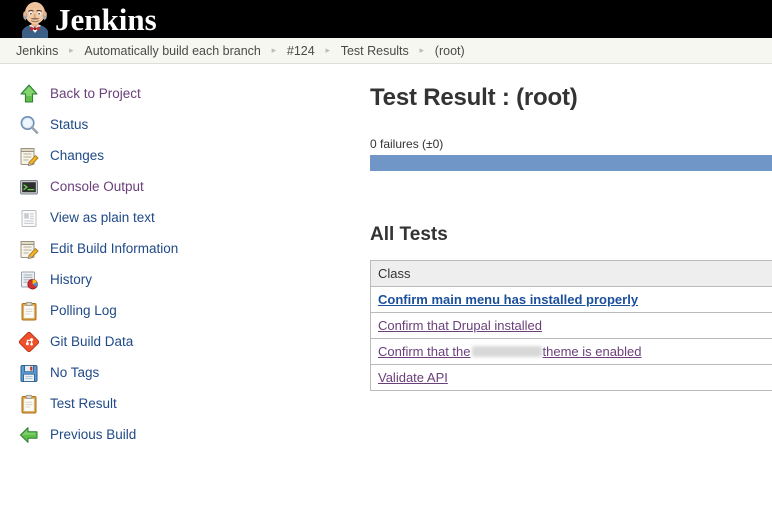 This screenshot has height=512, width=772. I want to click on sidebar-item-edit-build-information: Edit Build Information, so click(180, 248).